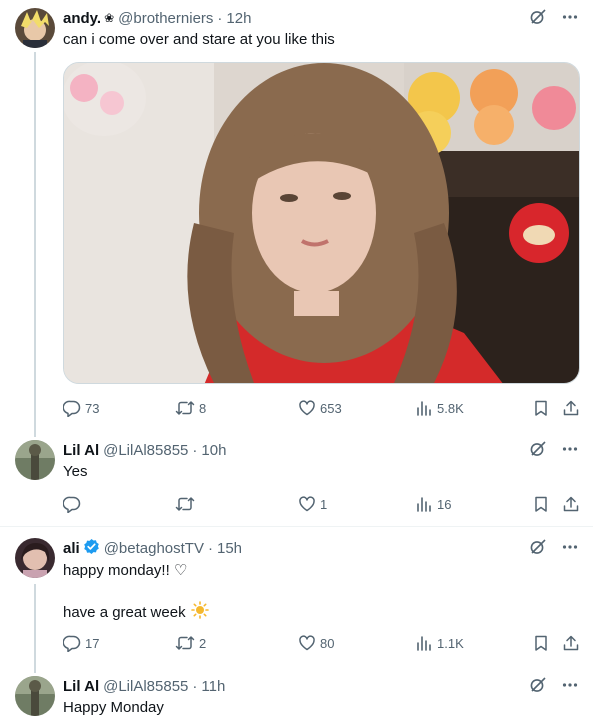 Image resolution: width=593 pixels, height=719 pixels. I want to click on tweet-actions: 1 16, so click(323, 504).